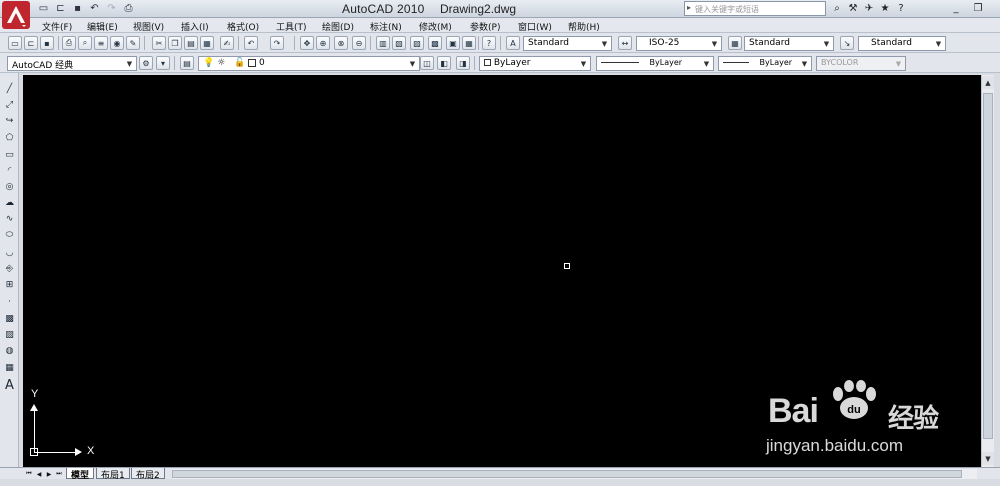  Describe the element at coordinates (435, 26) in the screenshot. I see `menu-modify: 修改(M)` at that location.